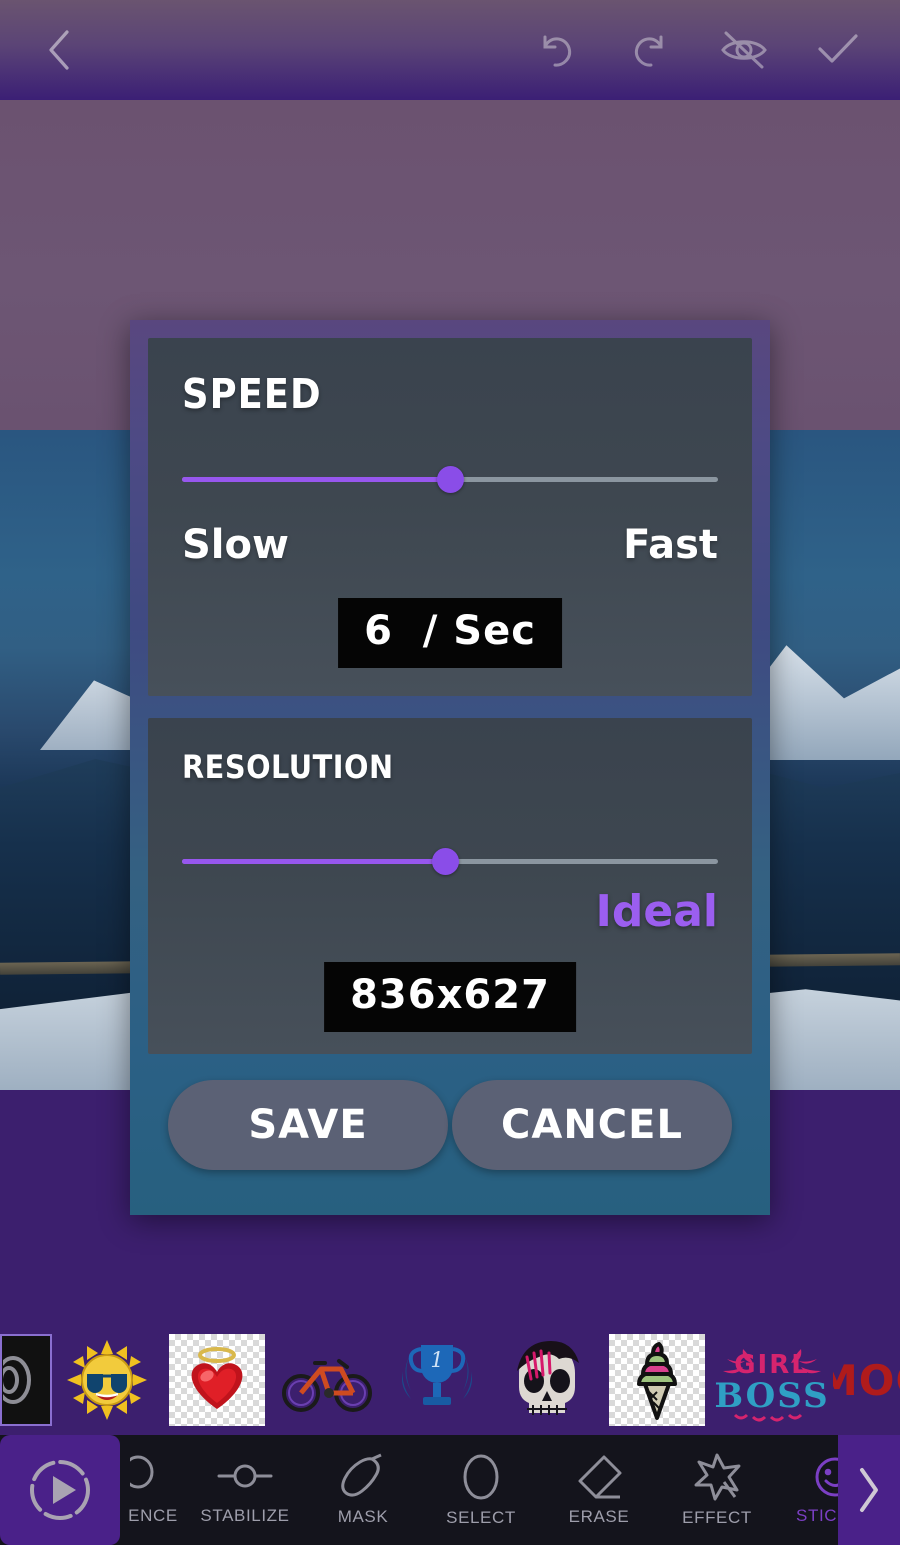 The image size is (900, 1545). I want to click on play-button, so click(60, 1490).